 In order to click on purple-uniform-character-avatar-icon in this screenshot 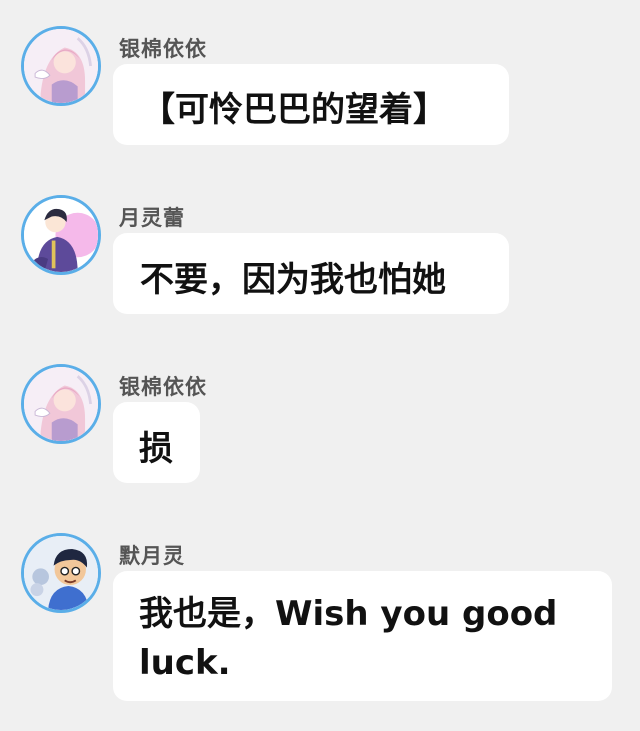, I will do `click(61, 235)`.